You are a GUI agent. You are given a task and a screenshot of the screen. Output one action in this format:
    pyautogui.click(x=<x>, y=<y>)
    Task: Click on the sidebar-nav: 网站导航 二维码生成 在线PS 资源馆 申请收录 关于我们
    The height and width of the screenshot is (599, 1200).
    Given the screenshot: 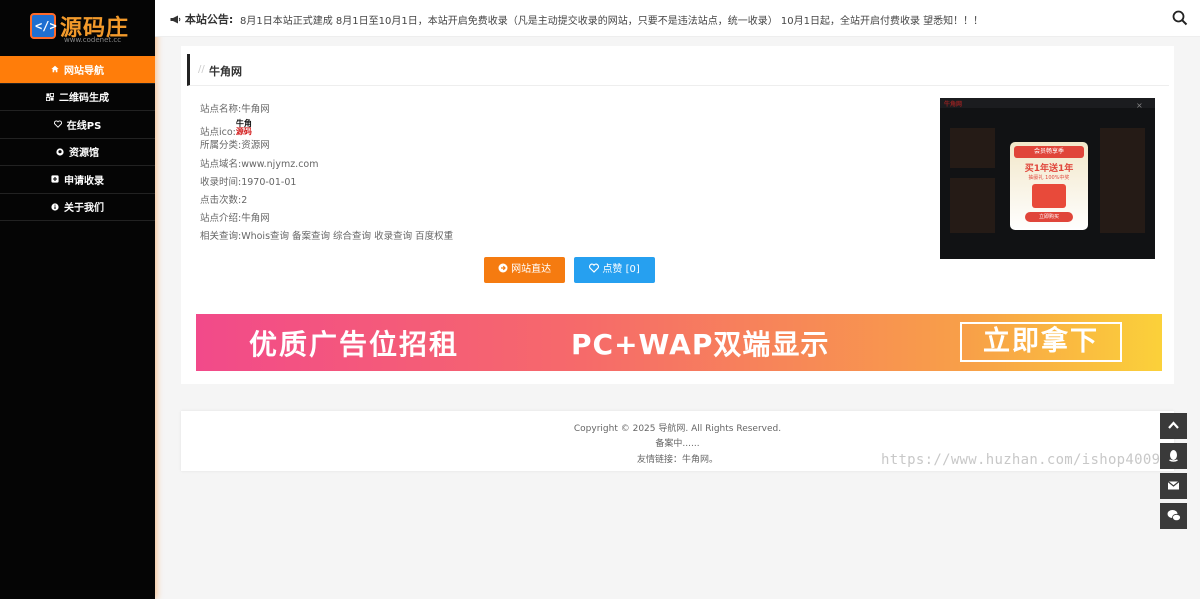 What is the action you would take?
    pyautogui.click(x=77, y=138)
    